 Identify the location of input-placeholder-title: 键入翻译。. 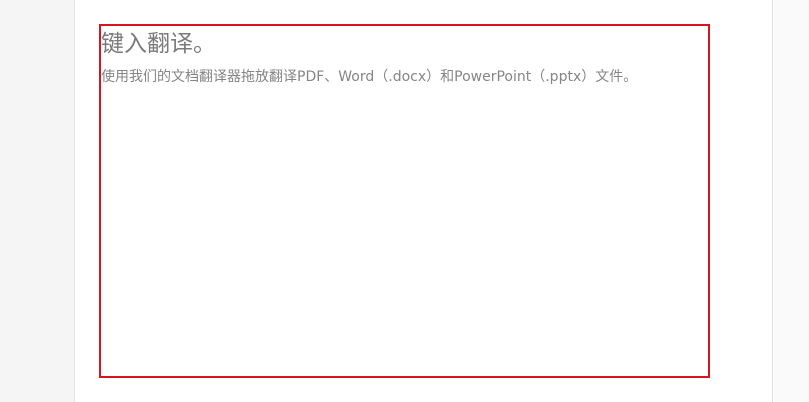
(158, 44).